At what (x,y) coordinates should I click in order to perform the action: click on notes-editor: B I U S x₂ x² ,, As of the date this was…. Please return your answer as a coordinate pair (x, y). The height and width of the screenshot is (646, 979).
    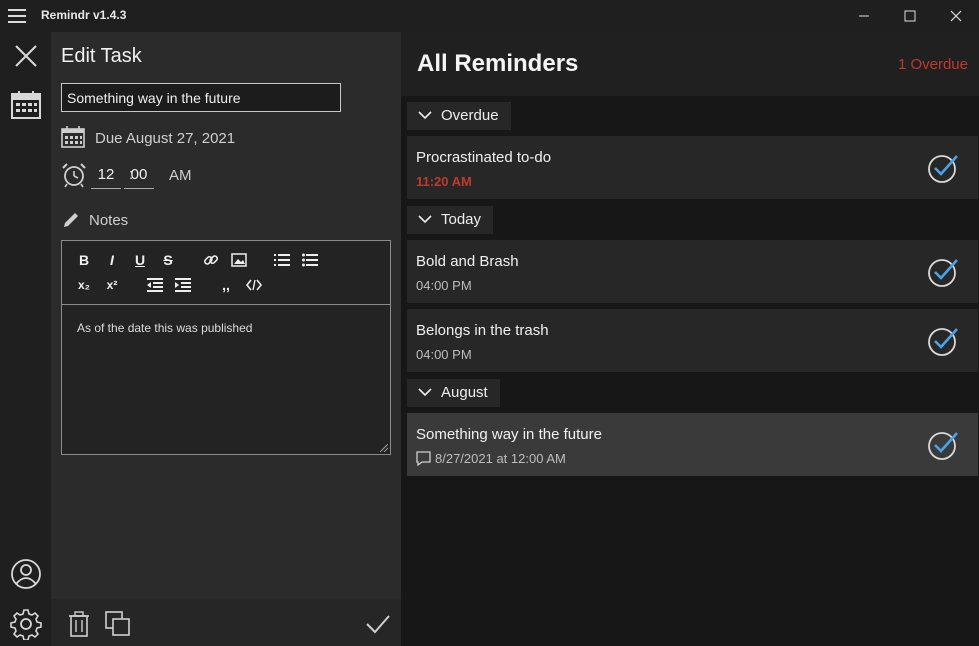
    Looking at the image, I should click on (226, 347).